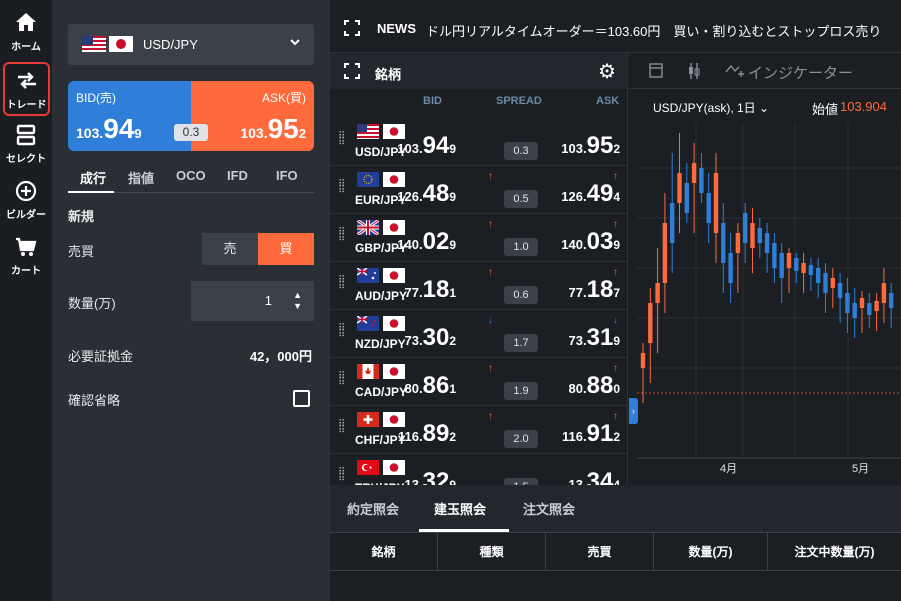  Describe the element at coordinates (283, 98) in the screenshot. I see `ask-label: ASK(買)` at that location.